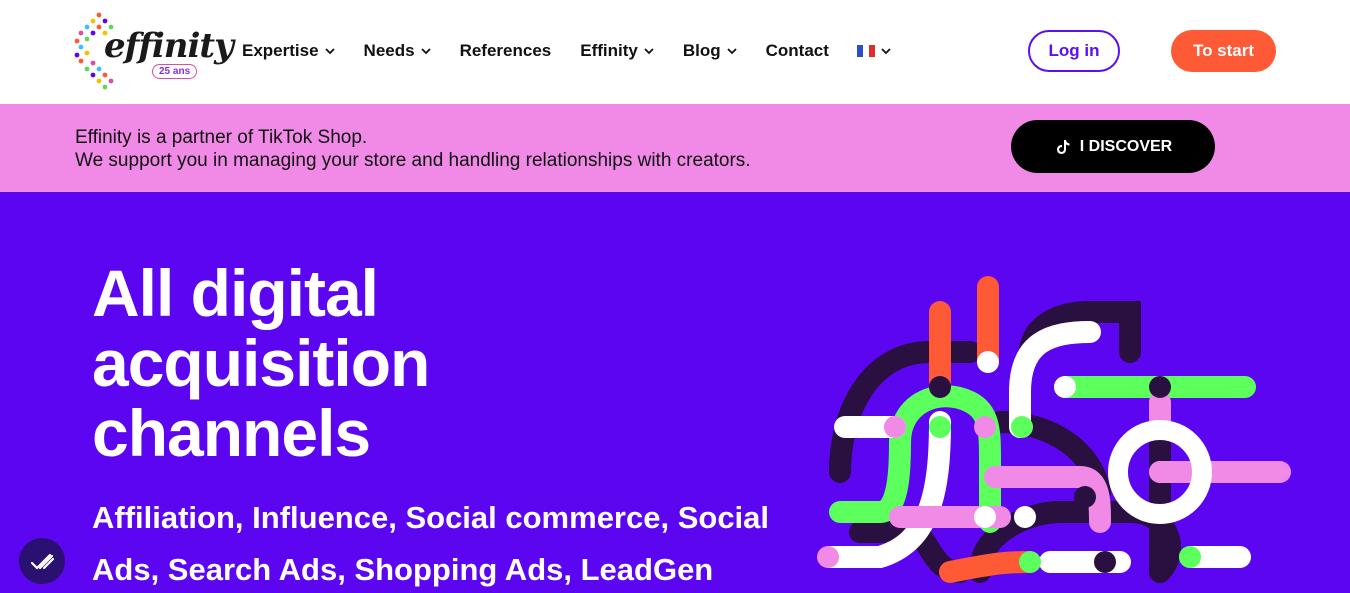 This screenshot has width=1350, height=593. I want to click on hero-title-line-1: All digital, so click(235, 293).